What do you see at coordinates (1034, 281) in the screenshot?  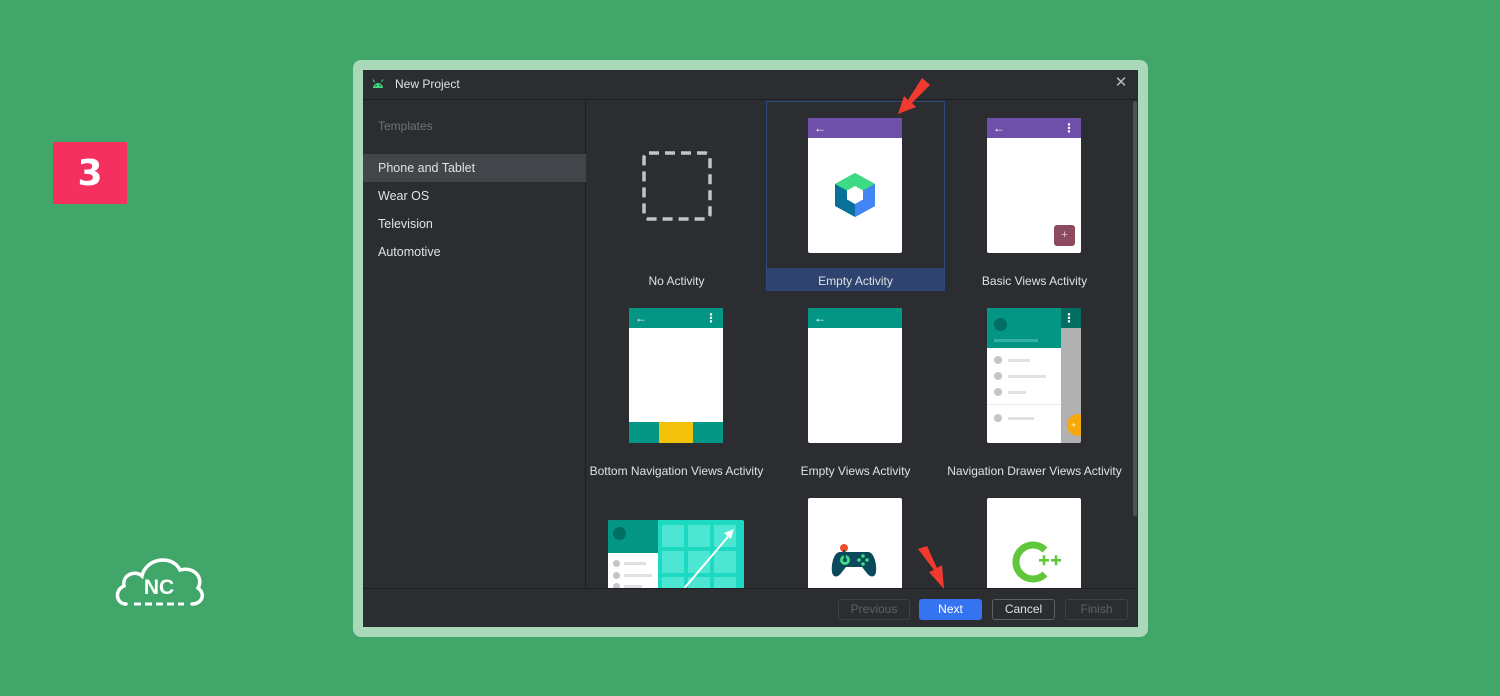 I see `template-label: Basic Views Activity` at bounding box center [1034, 281].